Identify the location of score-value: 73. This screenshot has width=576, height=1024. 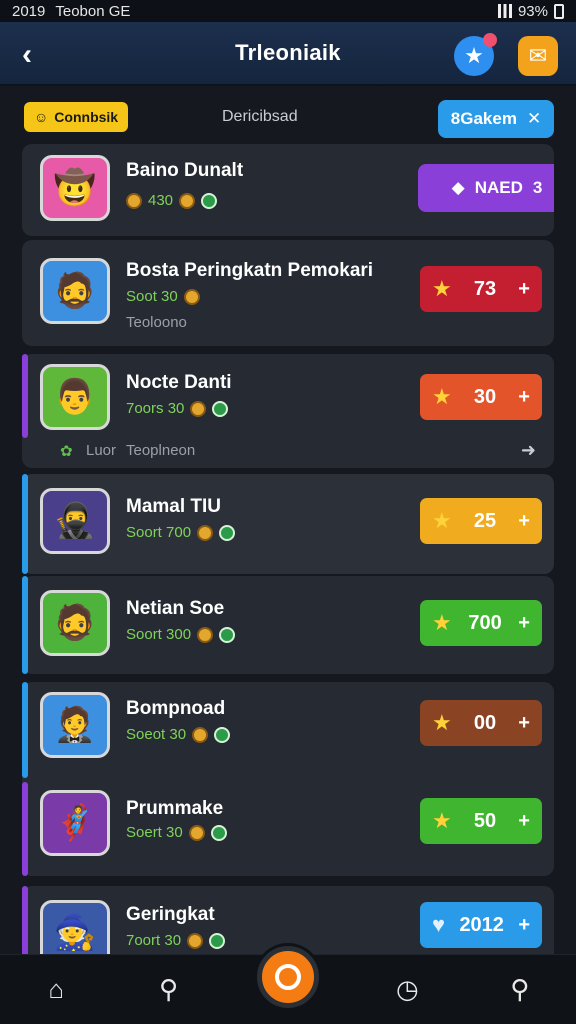
(485, 288).